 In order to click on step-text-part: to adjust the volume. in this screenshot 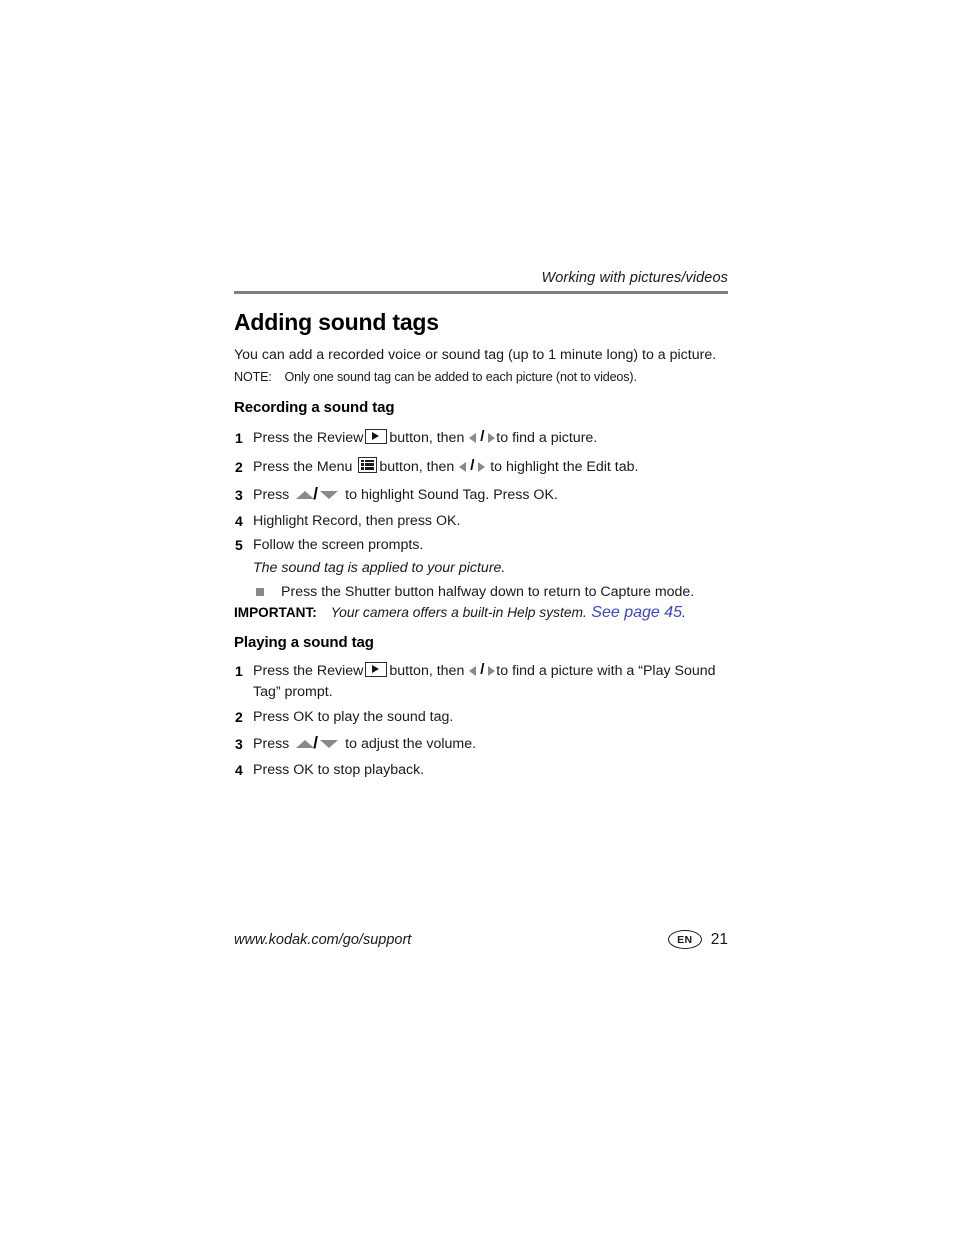, I will do `click(411, 744)`.